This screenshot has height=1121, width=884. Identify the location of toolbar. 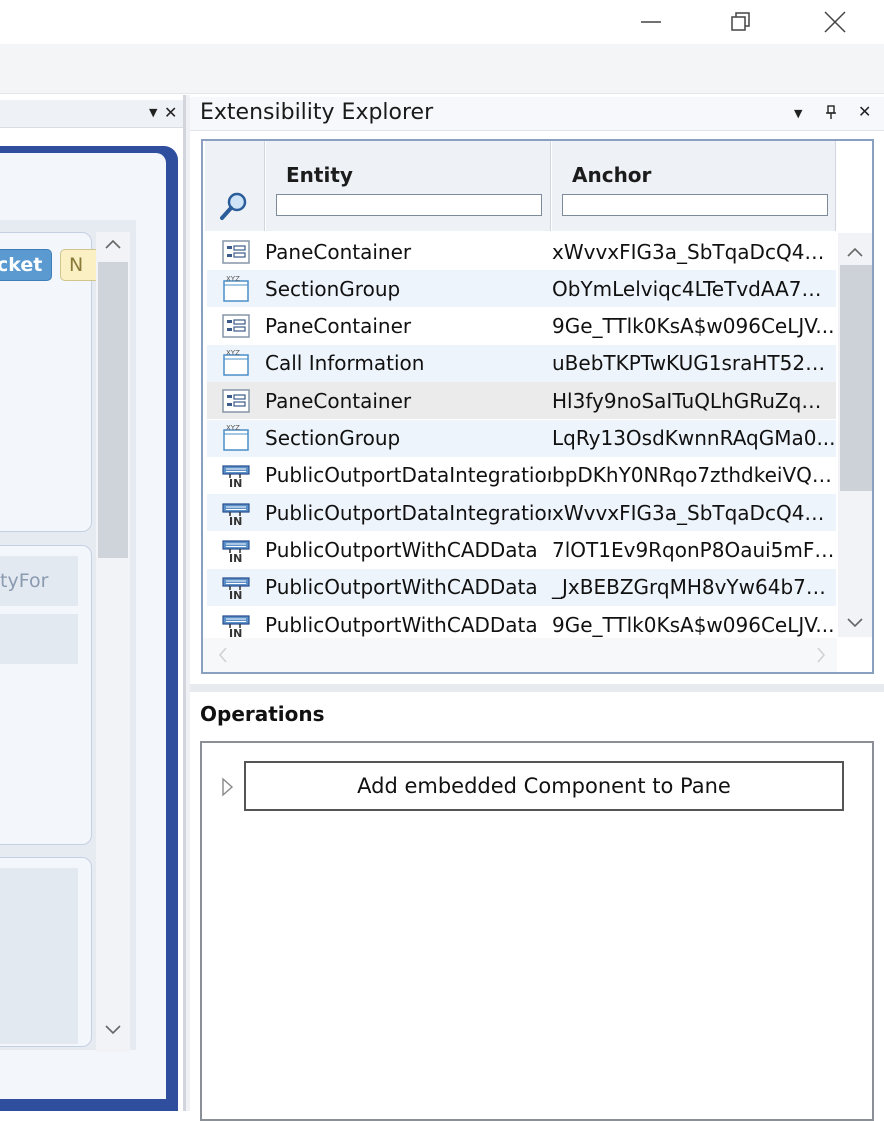
(442, 69).